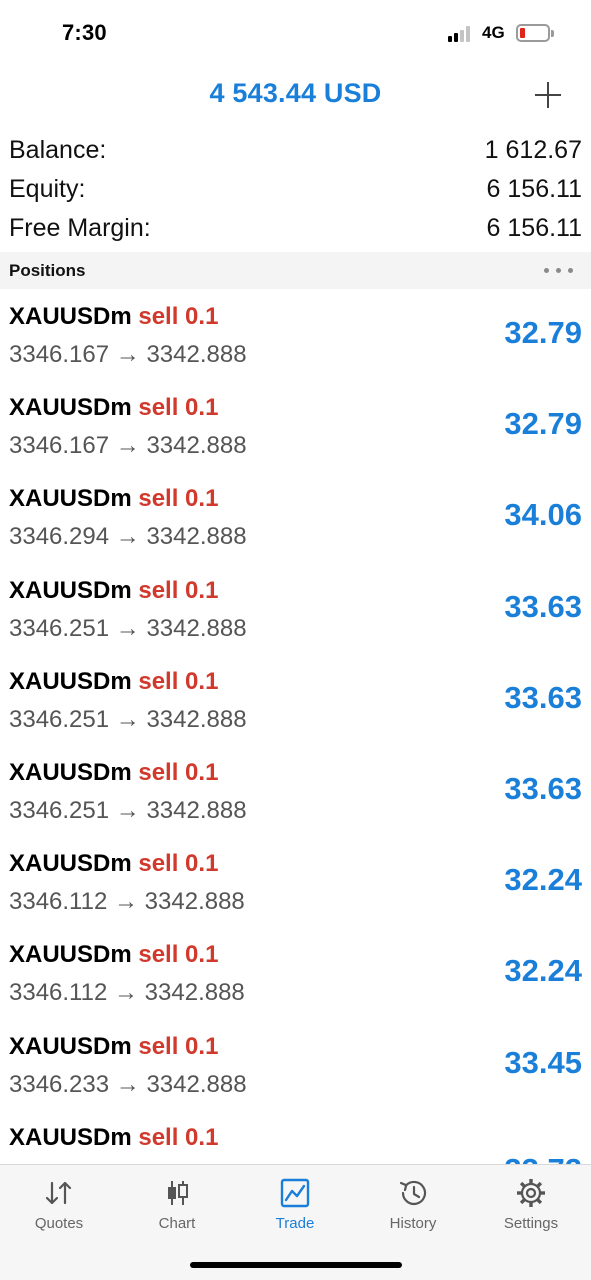 This screenshot has width=591, height=1280. Describe the element at coordinates (177, 1223) in the screenshot. I see `tab-chart-label: Chart` at that location.